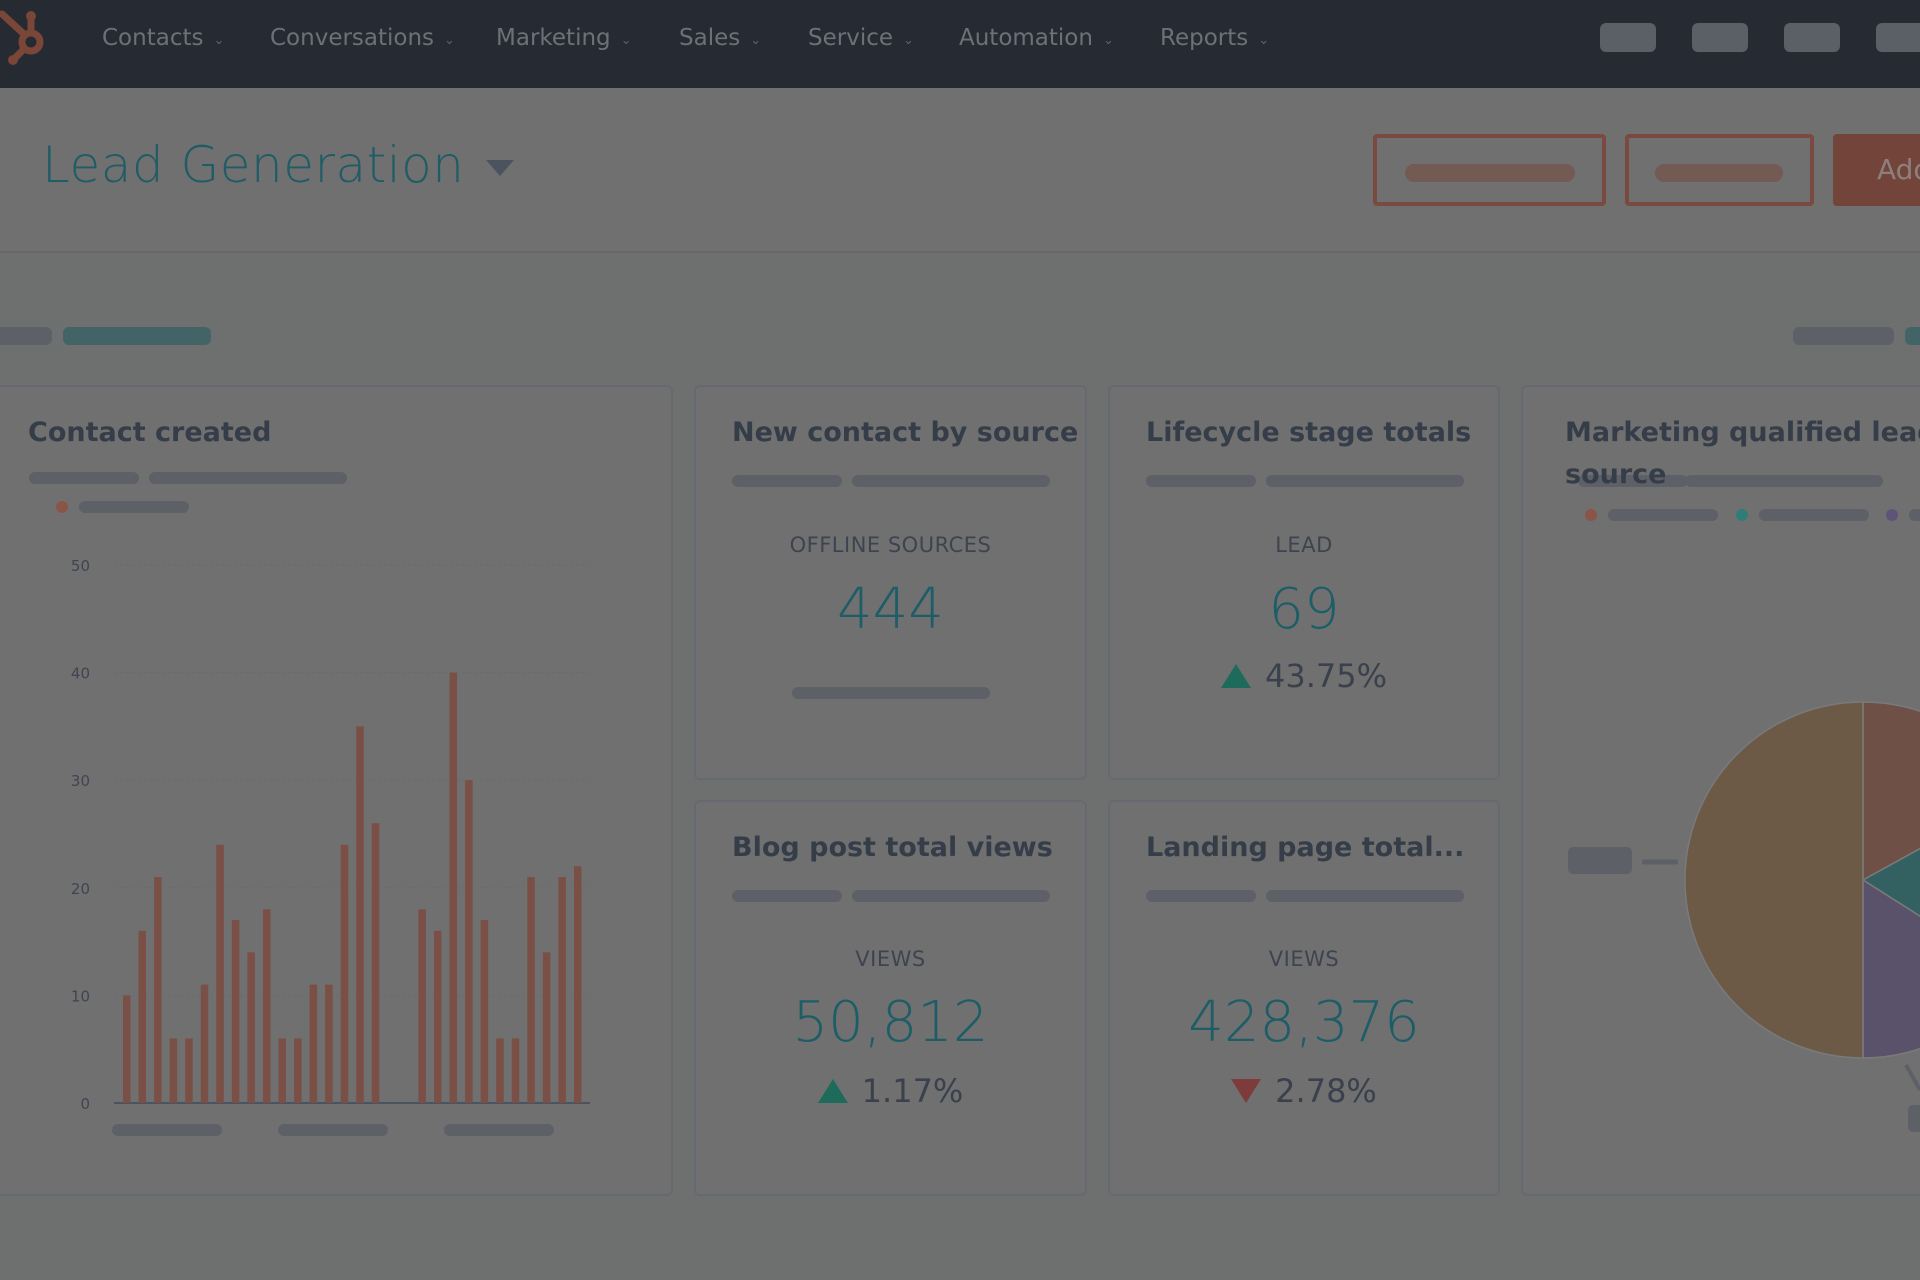  Describe the element at coordinates (1246, 1091) in the screenshot. I see `trend-down-icon` at that location.